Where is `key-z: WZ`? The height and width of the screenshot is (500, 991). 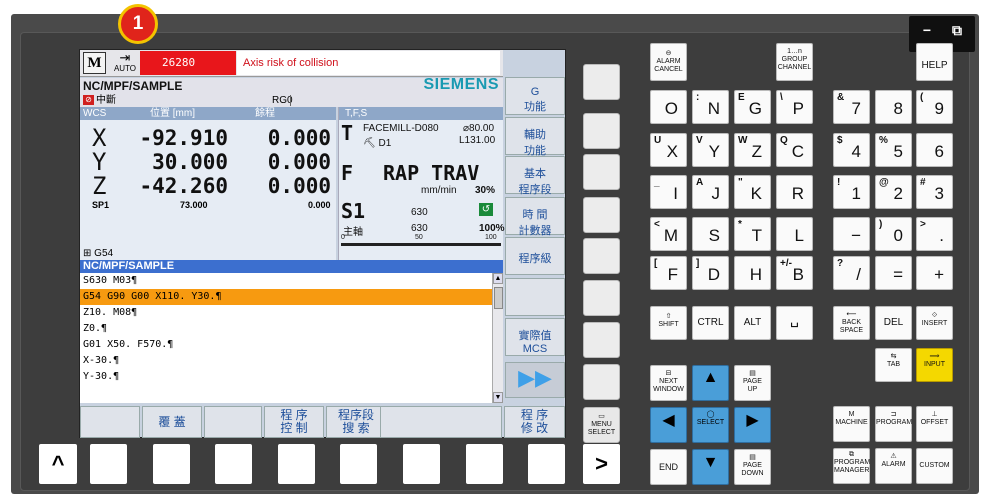 key-z: WZ is located at coordinates (752, 150).